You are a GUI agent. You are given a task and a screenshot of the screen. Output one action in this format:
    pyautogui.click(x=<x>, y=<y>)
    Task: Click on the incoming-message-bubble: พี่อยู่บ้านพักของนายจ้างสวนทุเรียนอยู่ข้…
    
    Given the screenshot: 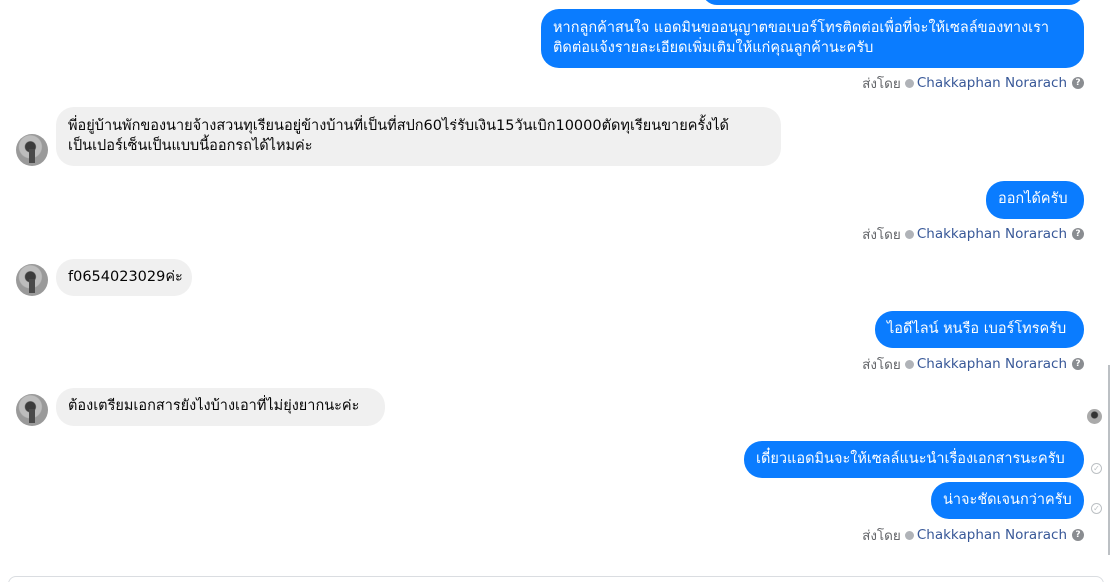 What is the action you would take?
    pyautogui.click(x=418, y=136)
    